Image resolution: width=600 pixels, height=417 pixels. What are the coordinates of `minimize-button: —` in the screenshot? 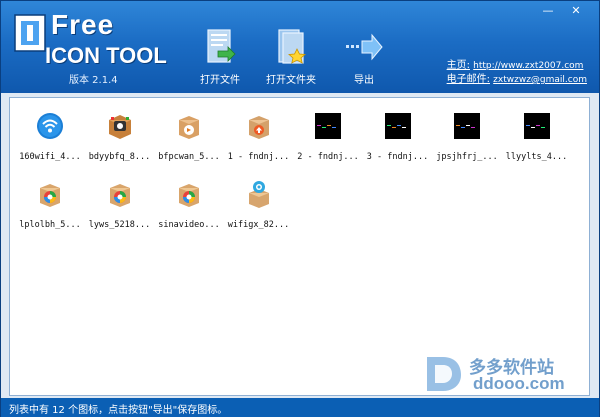 It's located at (548, 11).